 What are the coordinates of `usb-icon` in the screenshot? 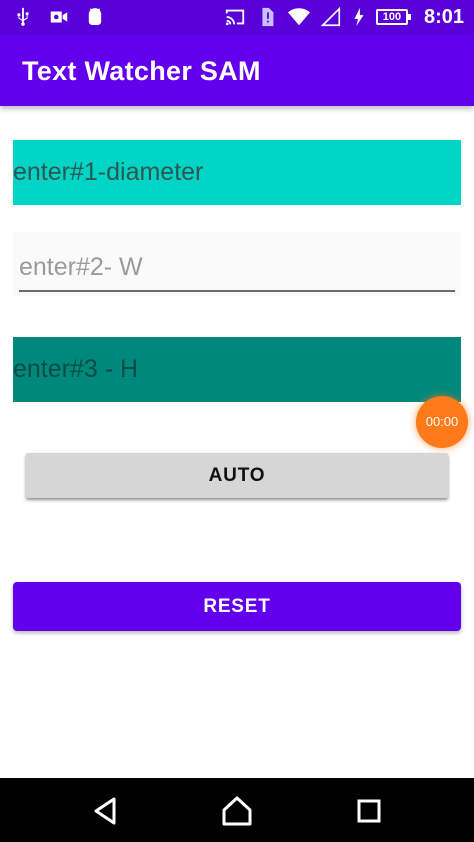 It's located at (23, 16).